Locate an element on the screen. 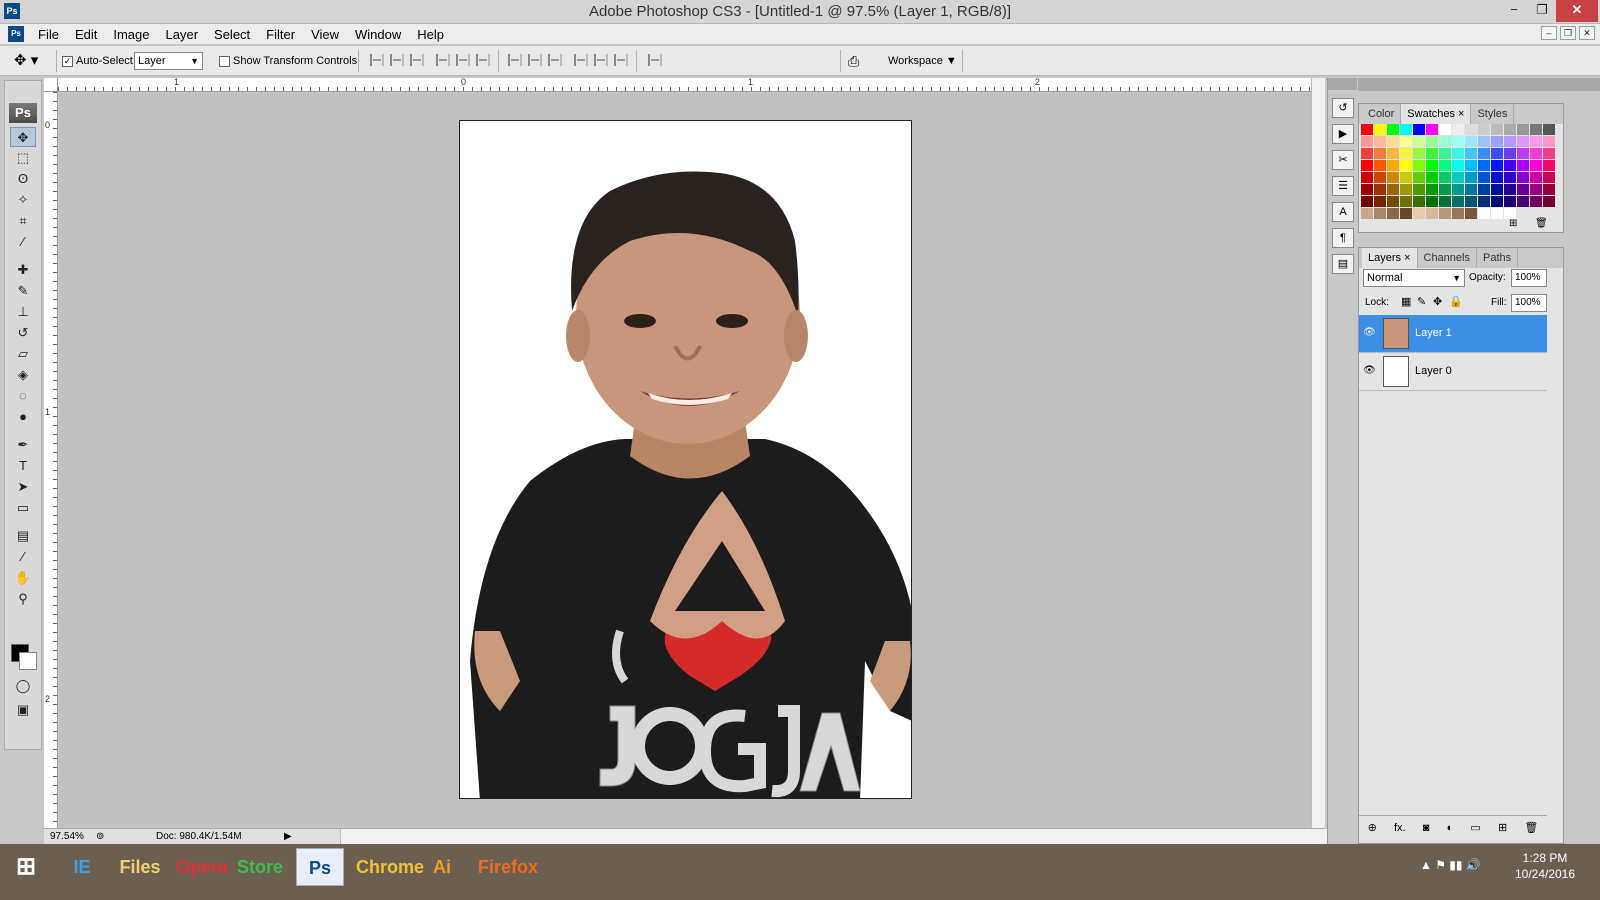 The height and width of the screenshot is (900, 1600). delete-swatch-icon: 🗑 is located at coordinates (1541, 223).